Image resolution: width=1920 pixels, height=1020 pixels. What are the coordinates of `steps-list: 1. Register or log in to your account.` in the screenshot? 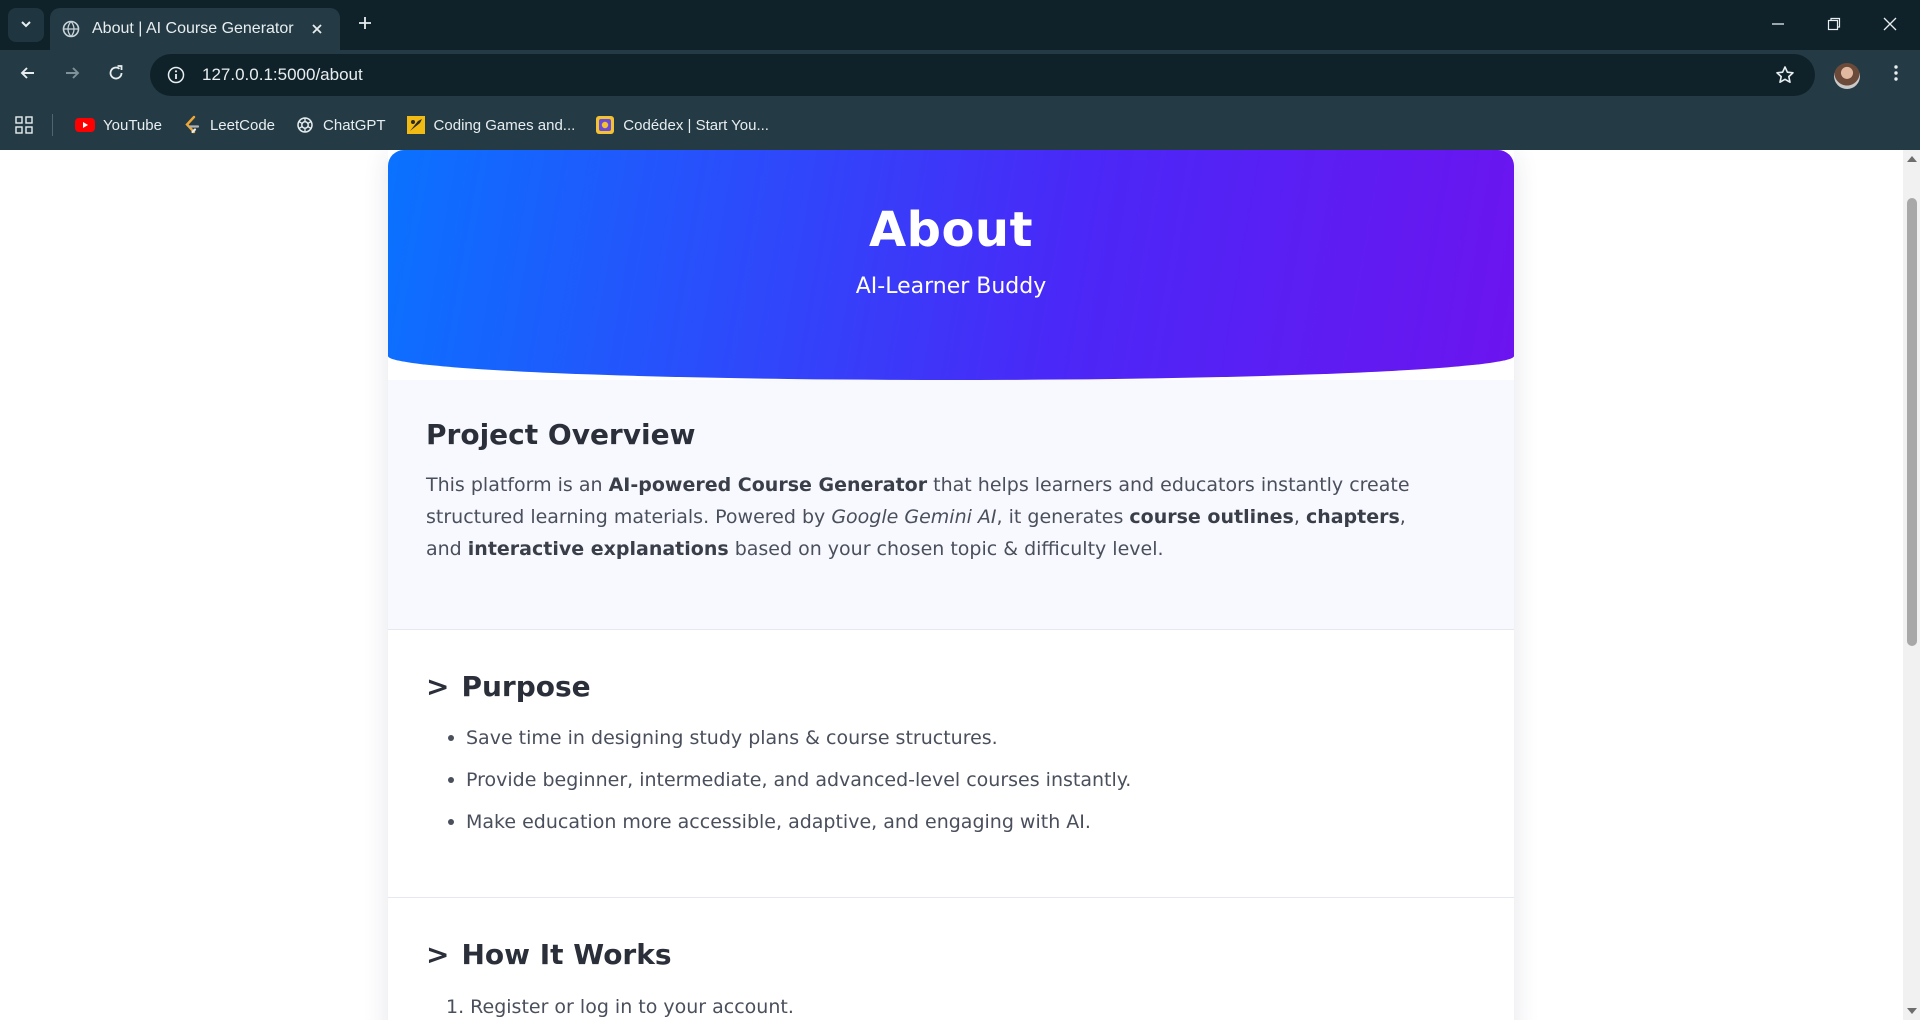 It's located at (951, 1005).